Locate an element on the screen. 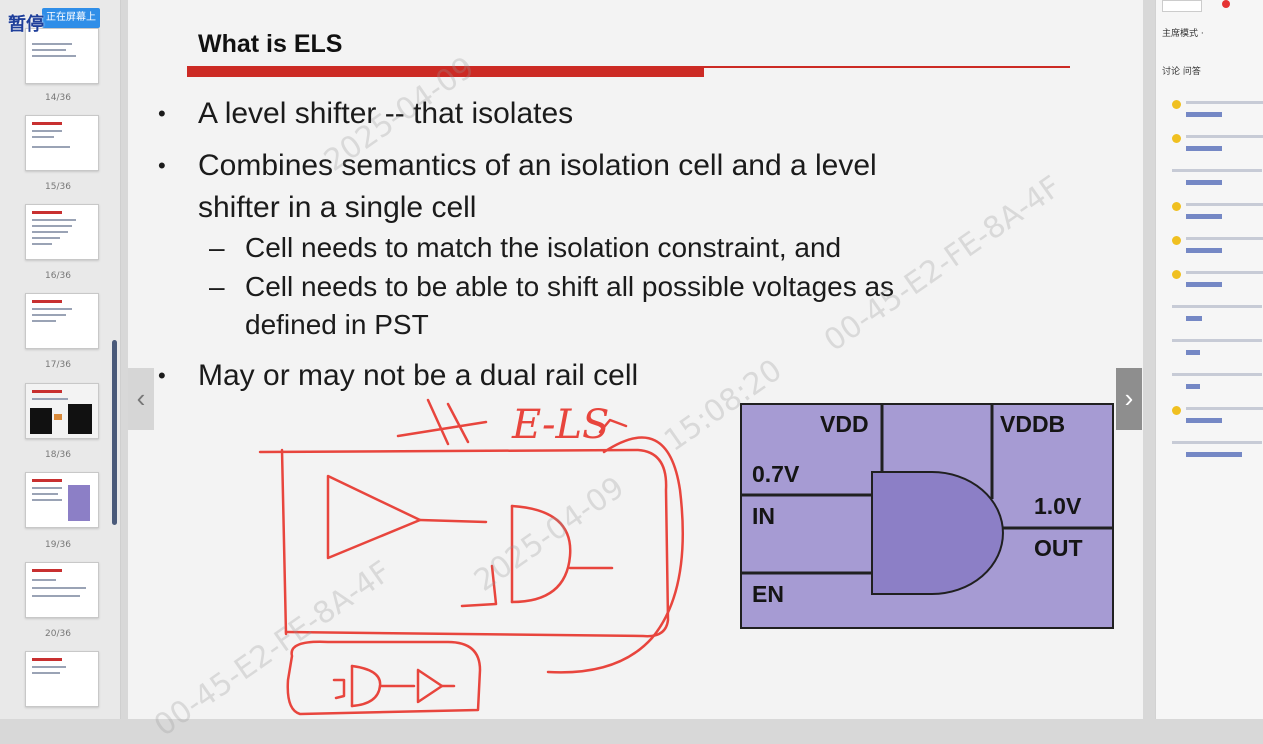  thumbnail-page-number: 14/36 is located at coordinates (58, 98).